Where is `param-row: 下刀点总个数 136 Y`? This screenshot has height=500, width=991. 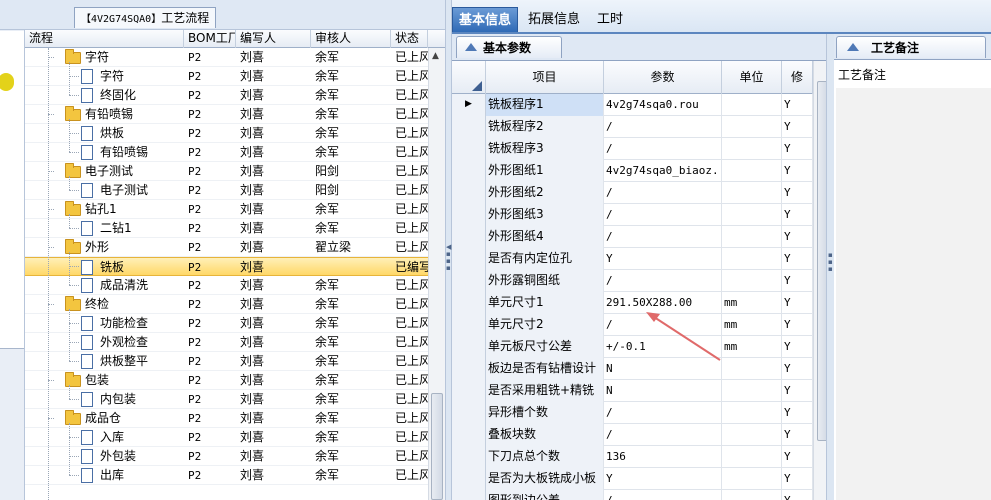 param-row: 下刀点总个数 136 Y is located at coordinates (632, 457).